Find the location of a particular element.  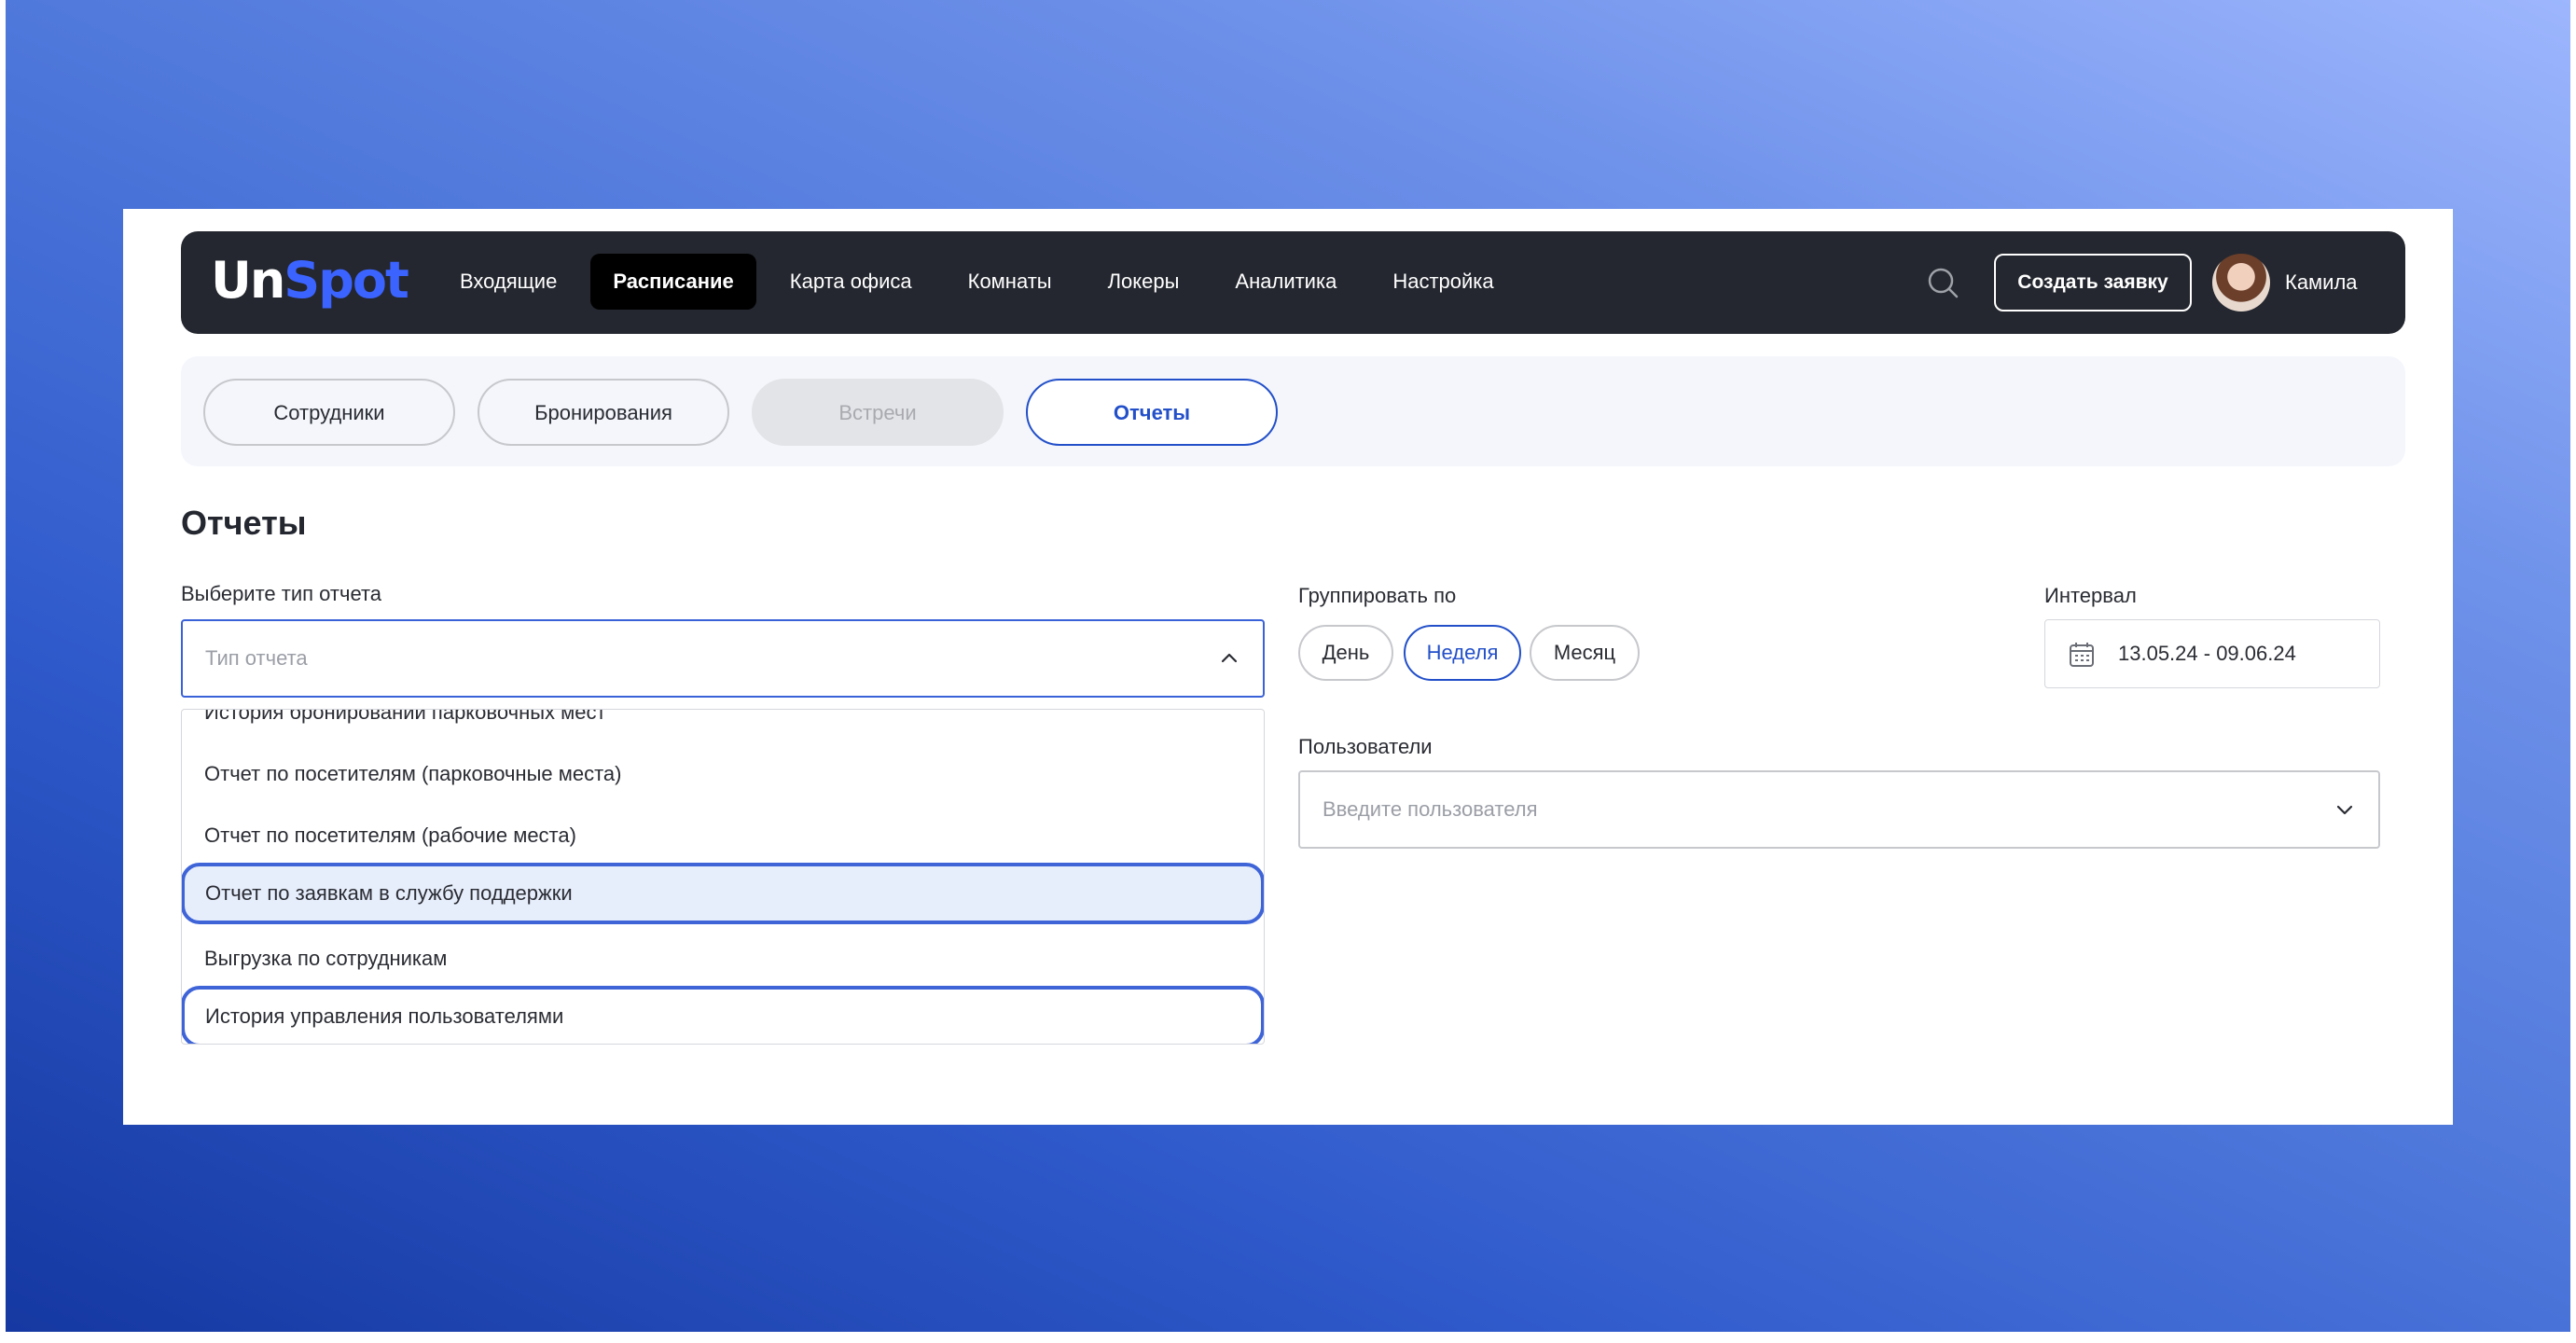

dropdown-option: История бронирований парковочных мест is located at coordinates (723, 727).